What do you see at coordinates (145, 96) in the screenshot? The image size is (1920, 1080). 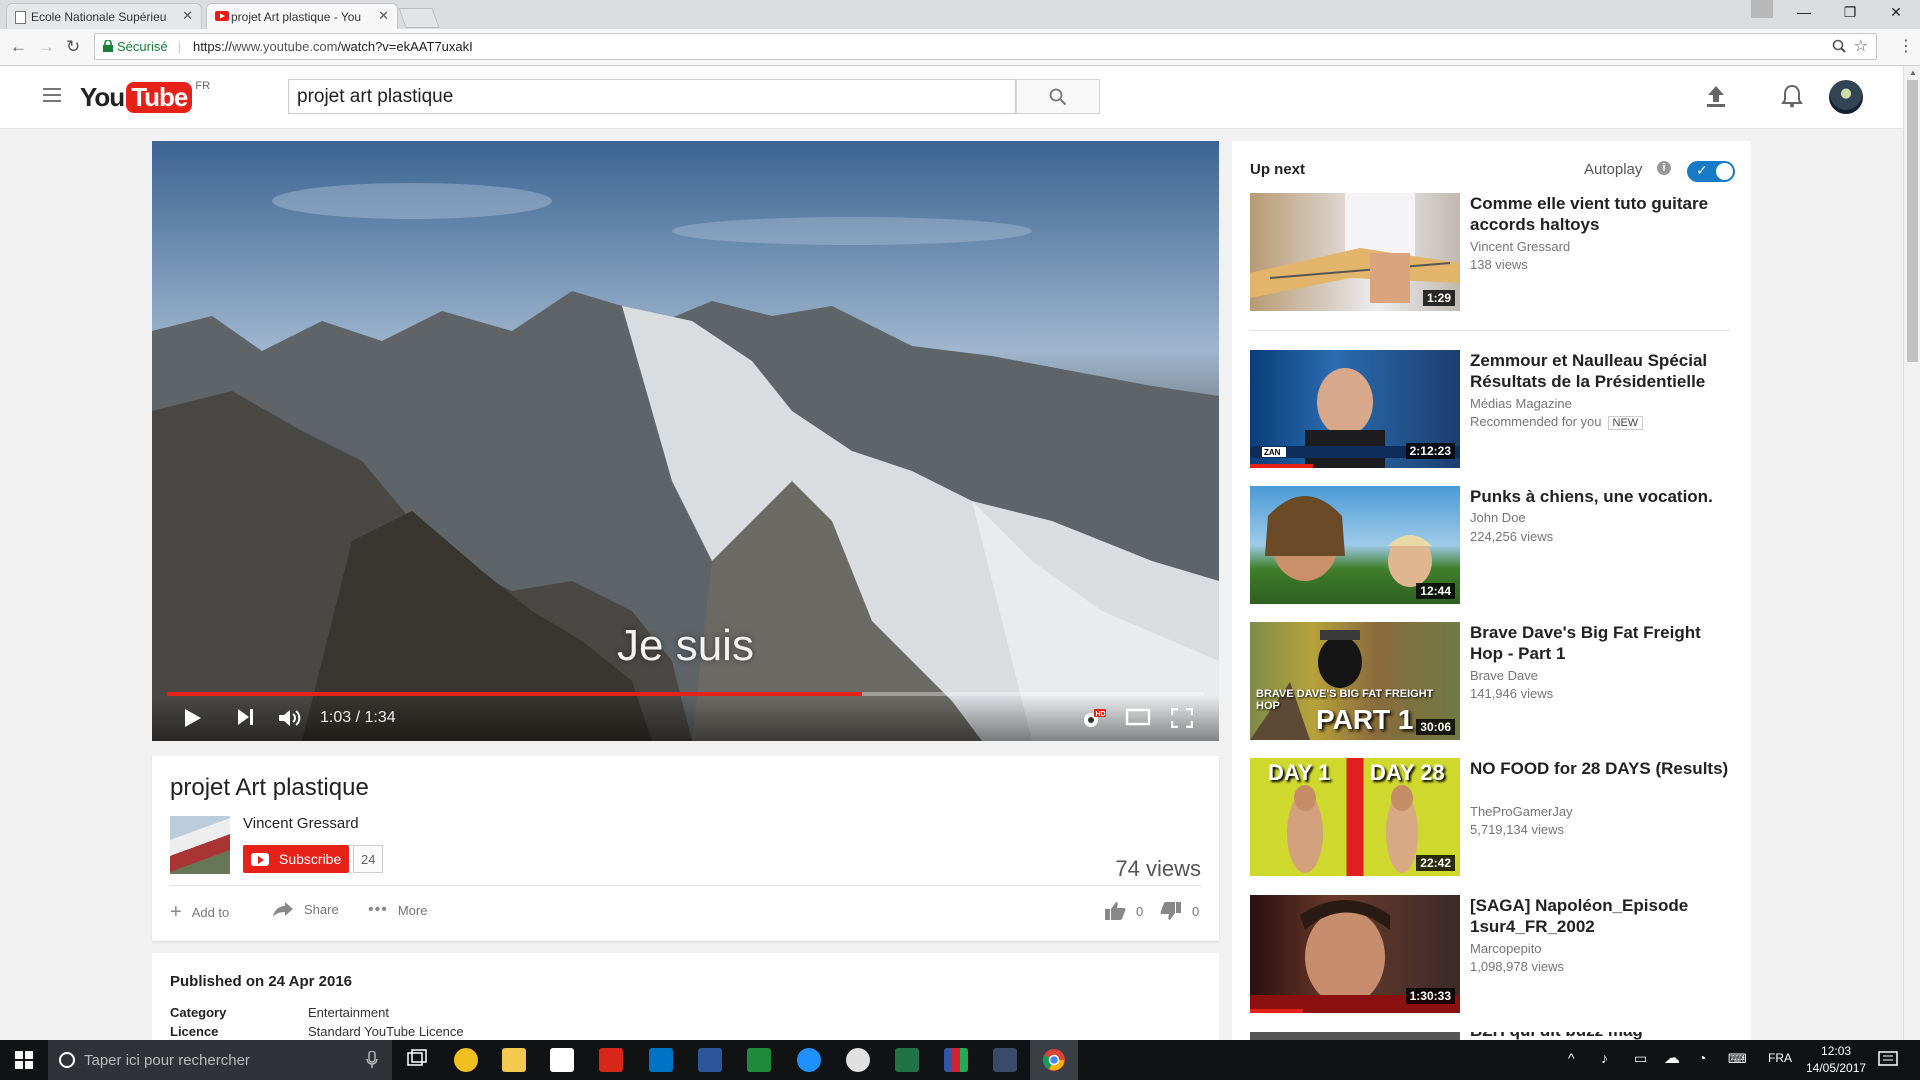 I see `youtube-logo: You Tube FR` at bounding box center [145, 96].